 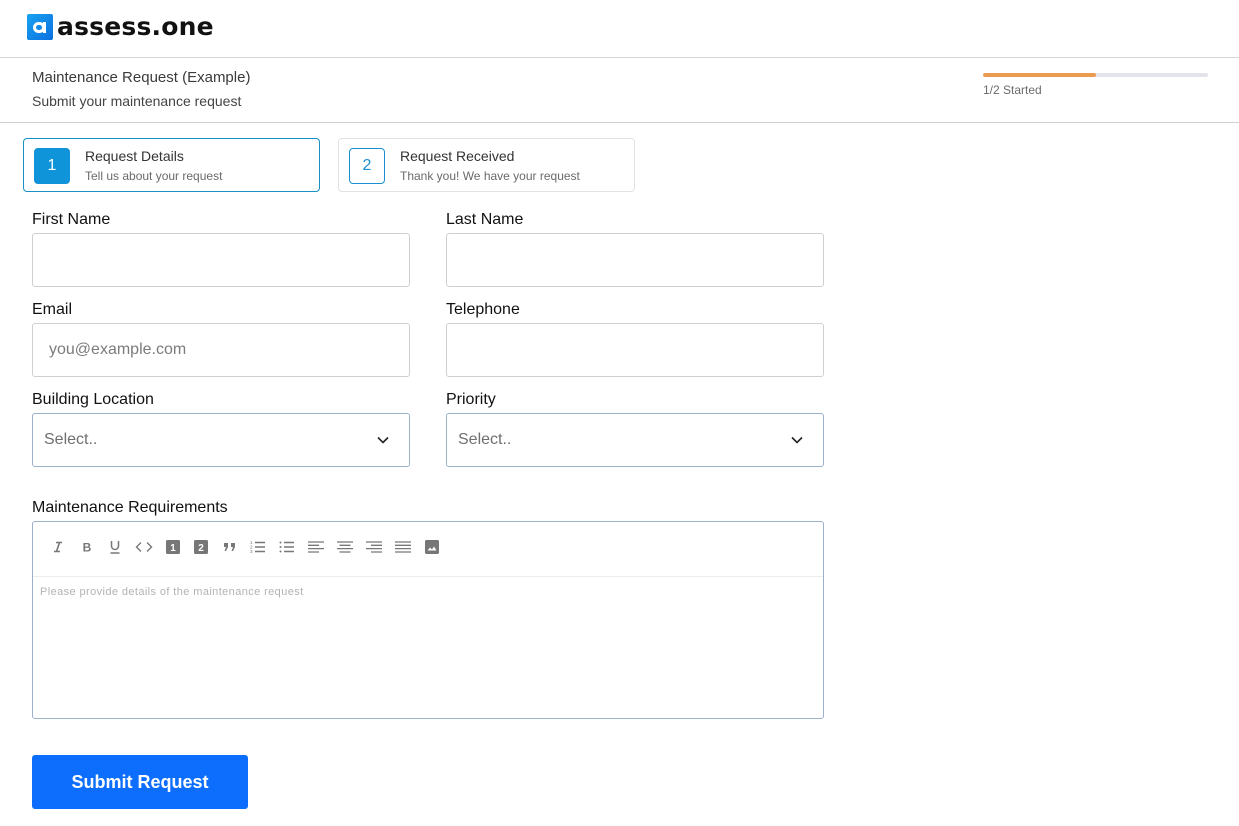 I want to click on top-bar: assess.one, so click(x=619, y=29).